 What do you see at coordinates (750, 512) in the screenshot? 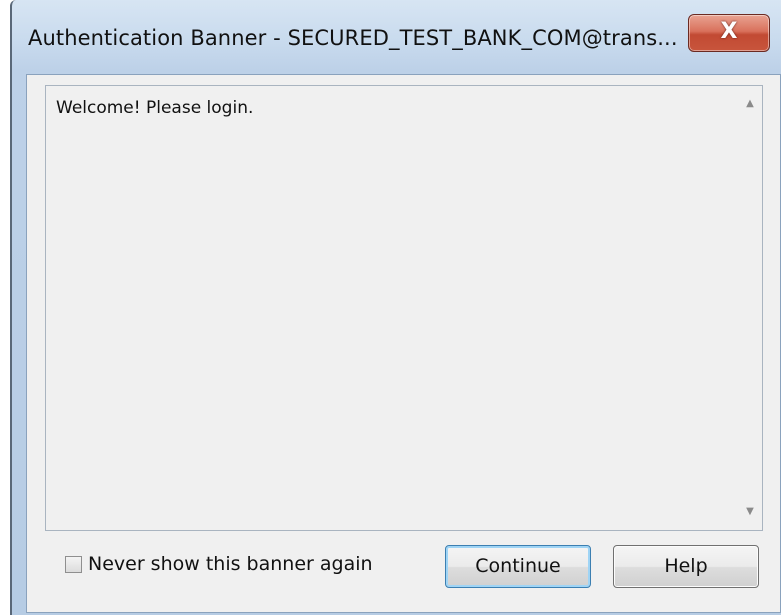
I see `scroll-down-arrow-icon: ▼` at bounding box center [750, 512].